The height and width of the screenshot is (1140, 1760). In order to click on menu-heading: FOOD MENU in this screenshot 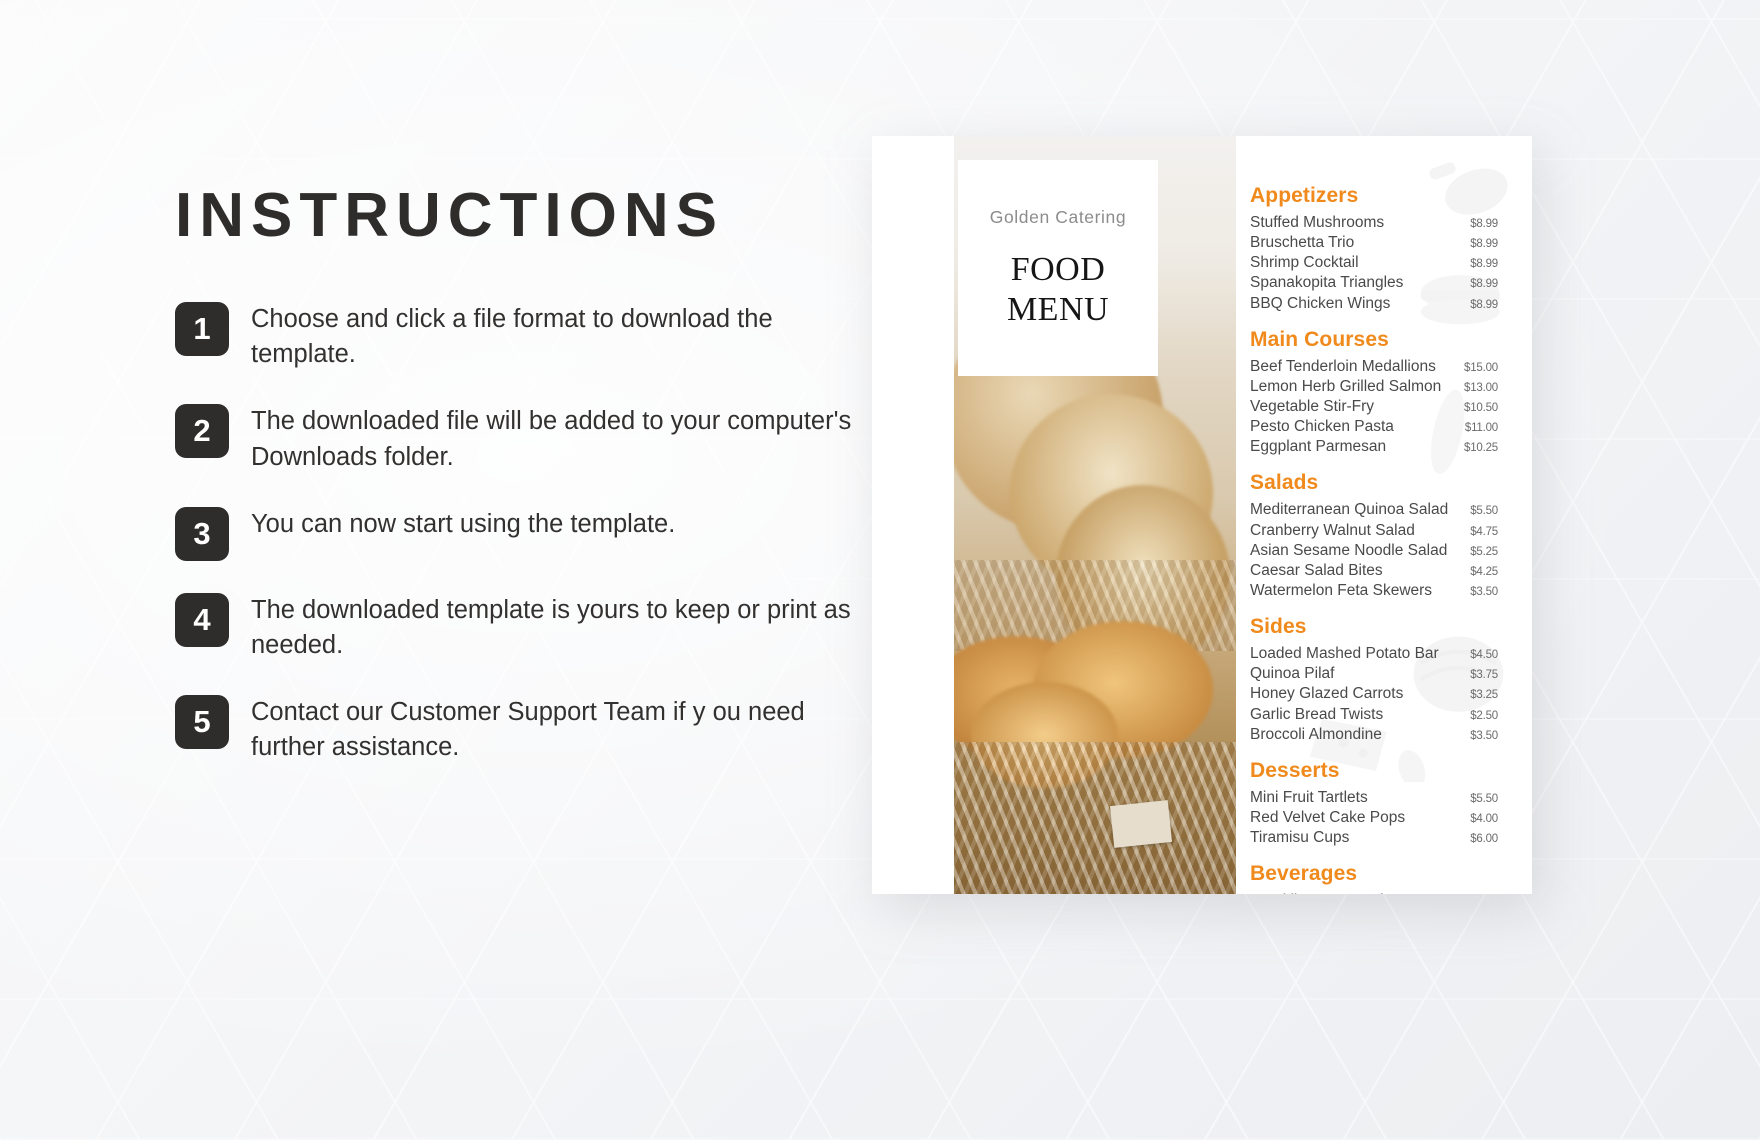, I will do `click(1058, 289)`.